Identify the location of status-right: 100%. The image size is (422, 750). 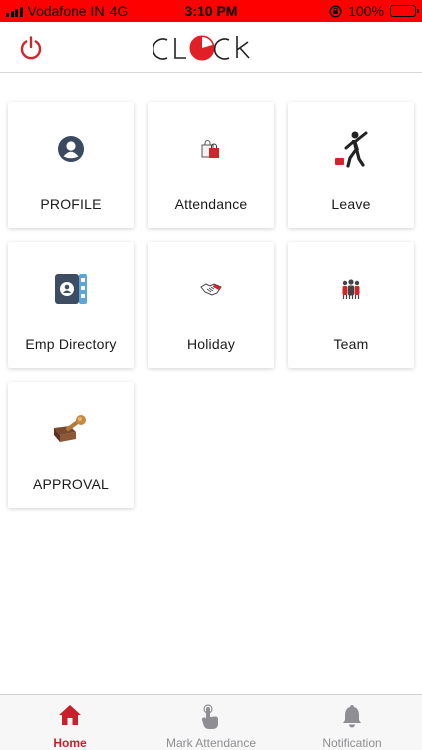
(374, 11).